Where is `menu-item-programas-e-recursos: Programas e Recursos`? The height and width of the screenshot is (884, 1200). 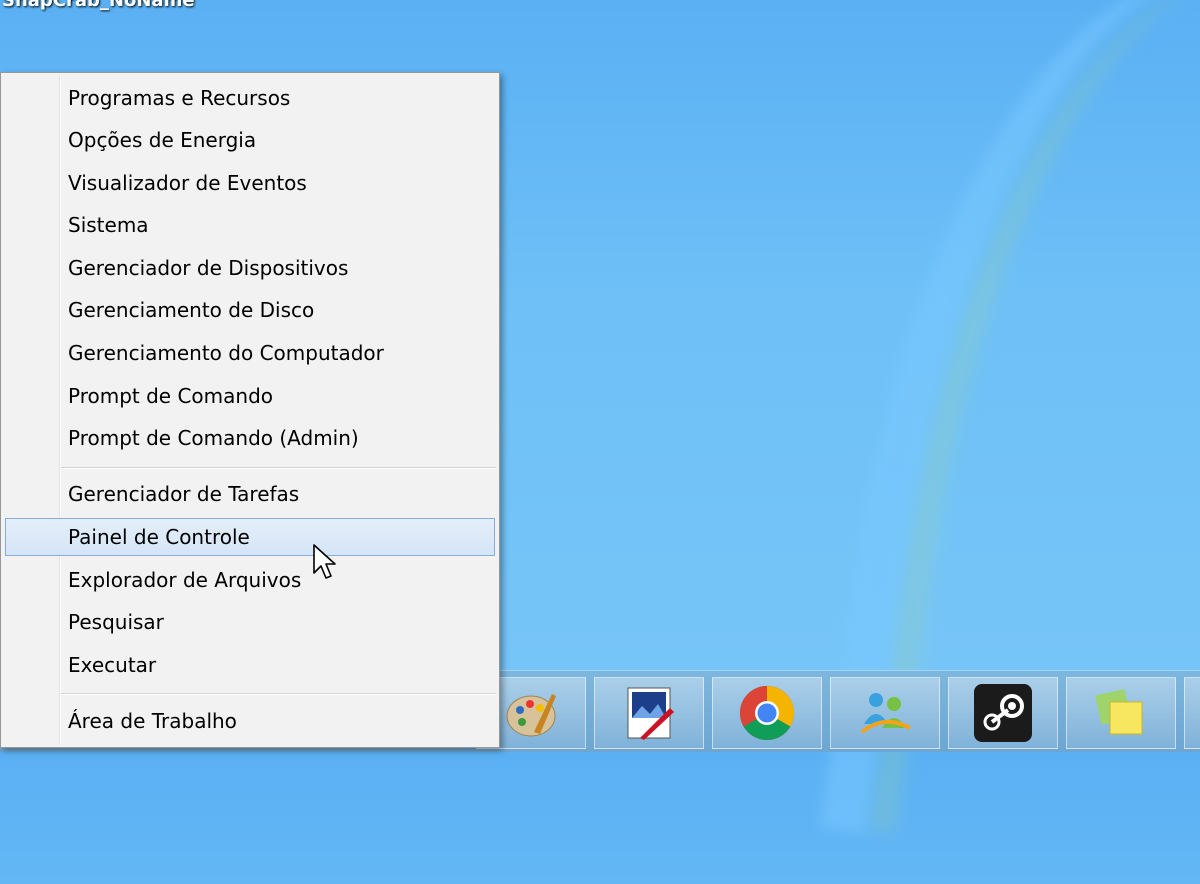 menu-item-programas-e-recursos: Programas e Recursos is located at coordinates (250, 98).